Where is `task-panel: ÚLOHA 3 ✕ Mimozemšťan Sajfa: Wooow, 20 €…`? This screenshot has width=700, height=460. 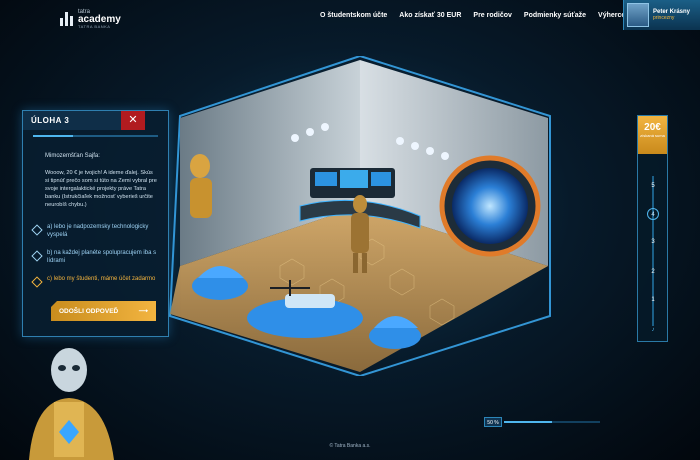
task-panel: ÚLOHA 3 ✕ Mimozemšťan Sajfa: Wooow, 20 €… is located at coordinates (95, 223).